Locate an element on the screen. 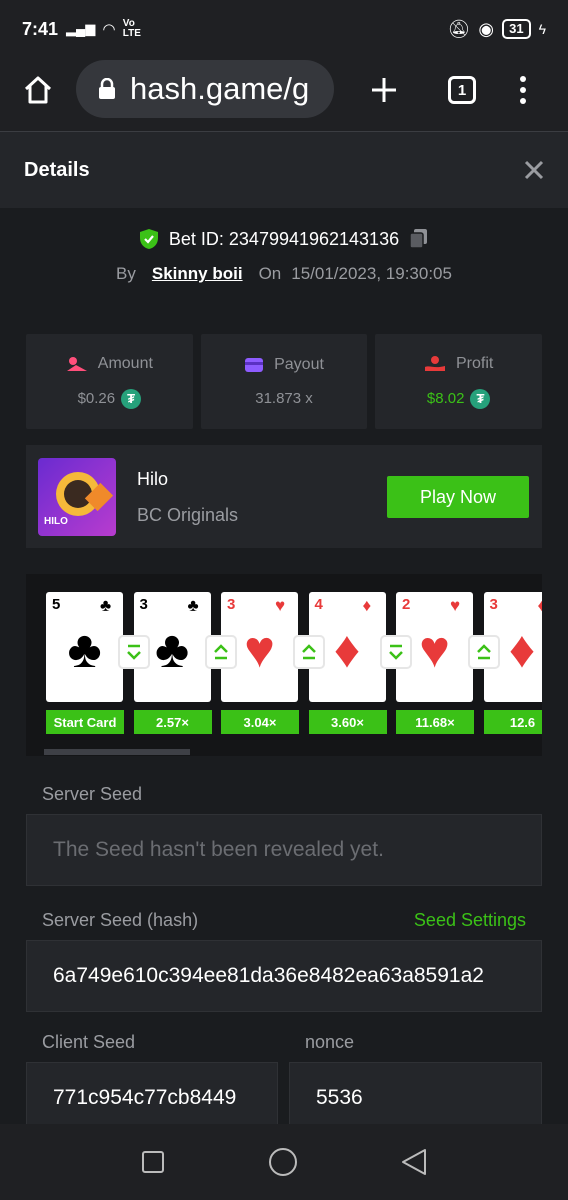  clock: 7:41 is located at coordinates (40, 28).